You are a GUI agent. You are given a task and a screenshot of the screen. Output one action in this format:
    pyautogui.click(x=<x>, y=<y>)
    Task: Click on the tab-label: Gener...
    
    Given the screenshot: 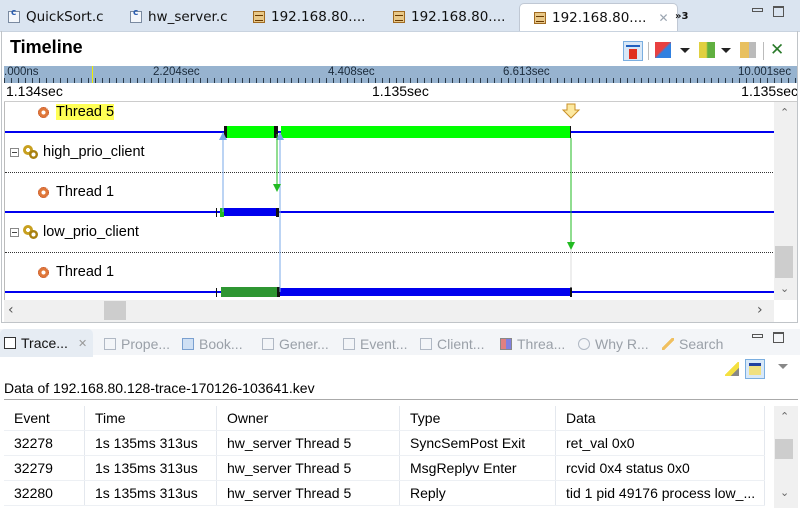 What is the action you would take?
    pyautogui.click(x=304, y=344)
    